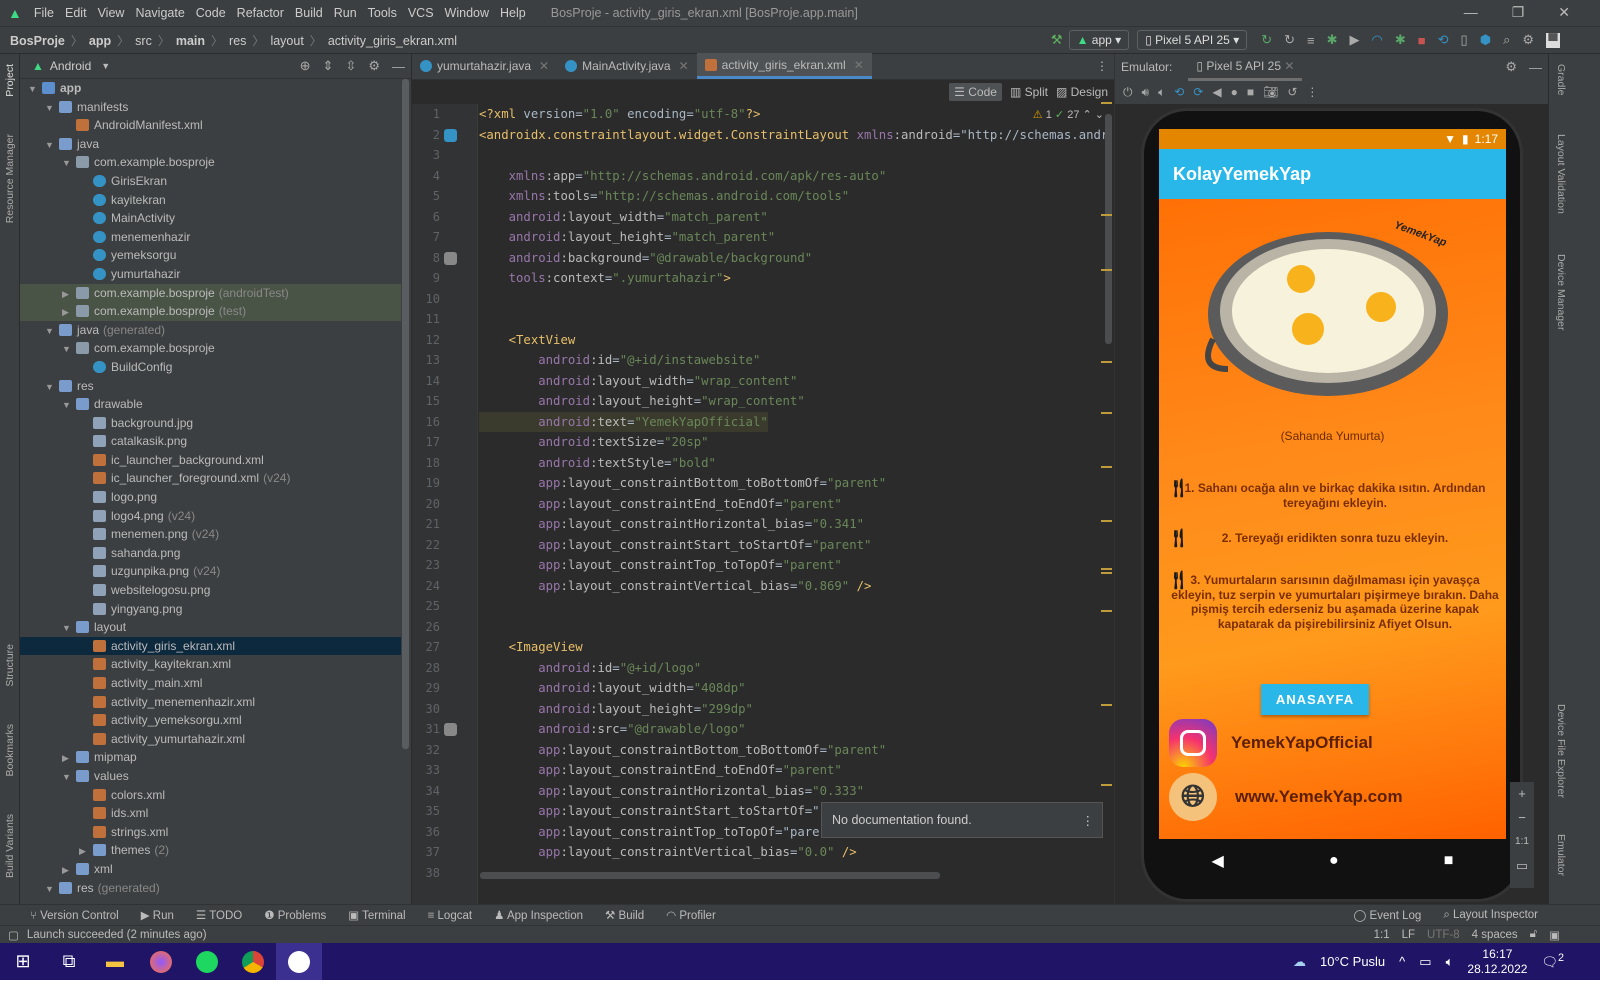 The height and width of the screenshot is (1000, 1600). What do you see at coordinates (1522, 794) in the screenshot?
I see `zoom-in-button: +` at bounding box center [1522, 794].